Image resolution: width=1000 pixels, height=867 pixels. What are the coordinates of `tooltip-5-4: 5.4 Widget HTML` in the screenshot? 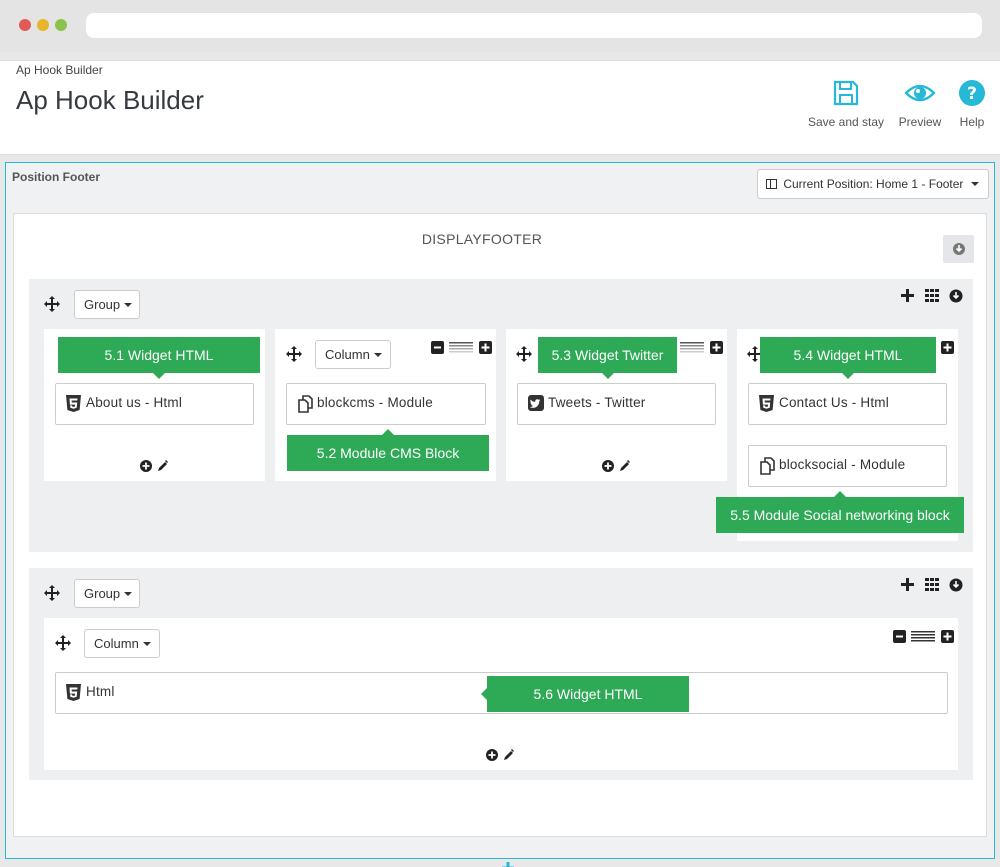 It's located at (848, 358).